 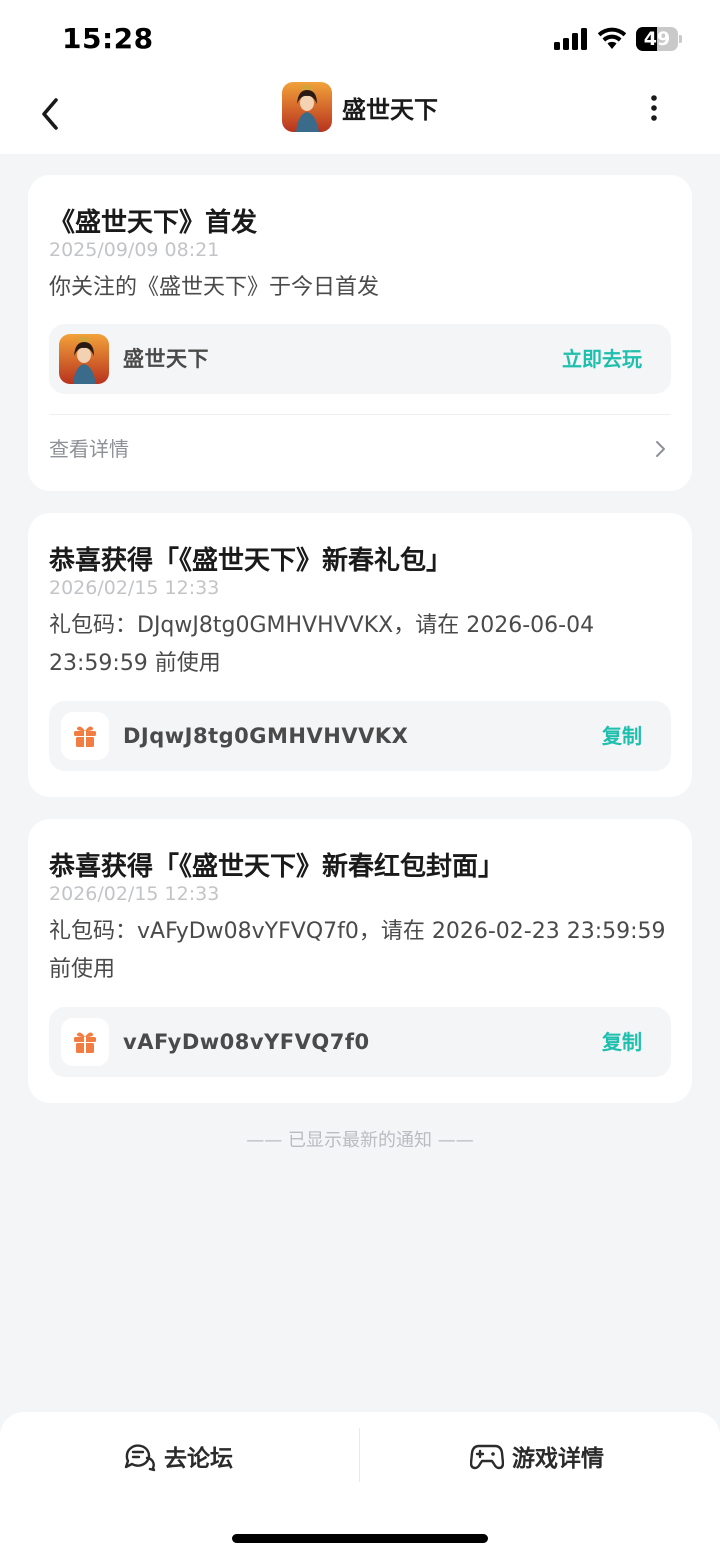 What do you see at coordinates (487, 1457) in the screenshot?
I see `gamepad-icon` at bounding box center [487, 1457].